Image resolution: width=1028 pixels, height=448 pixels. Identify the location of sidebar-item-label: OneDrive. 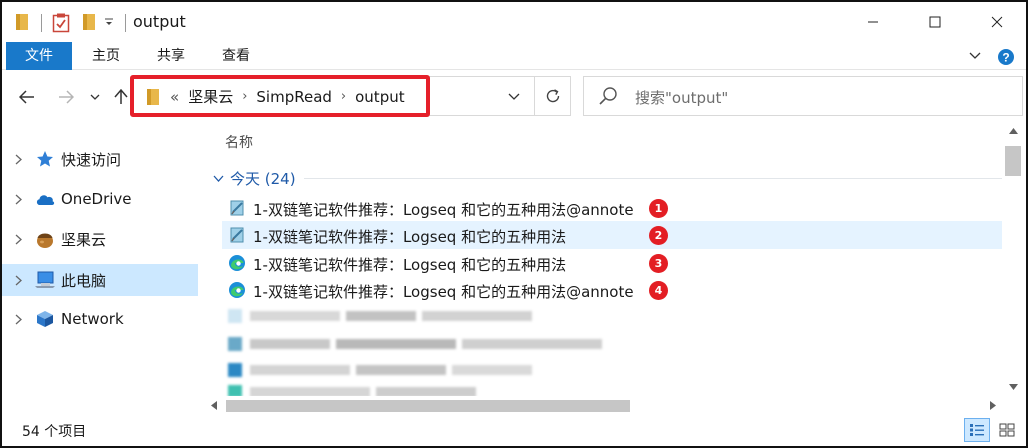
(96, 199).